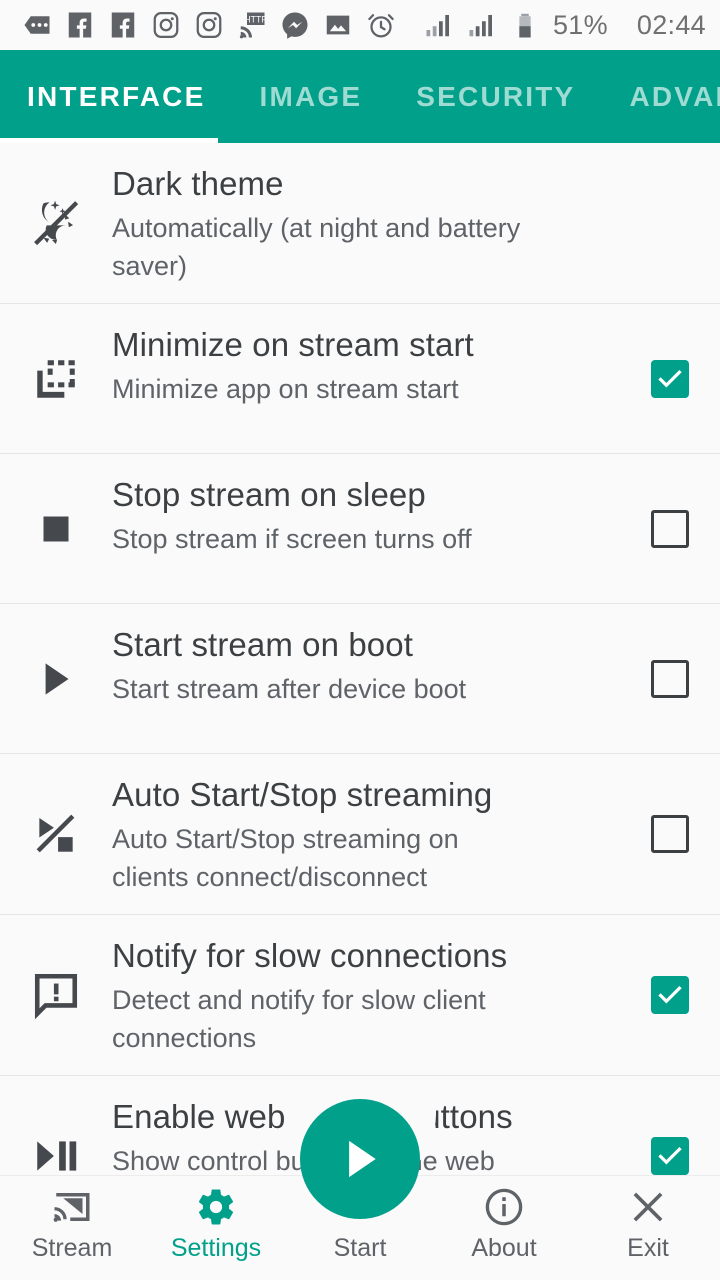 This screenshot has width=720, height=1280. Describe the element at coordinates (671, 25) in the screenshot. I see `clock-label: 02:44` at that location.